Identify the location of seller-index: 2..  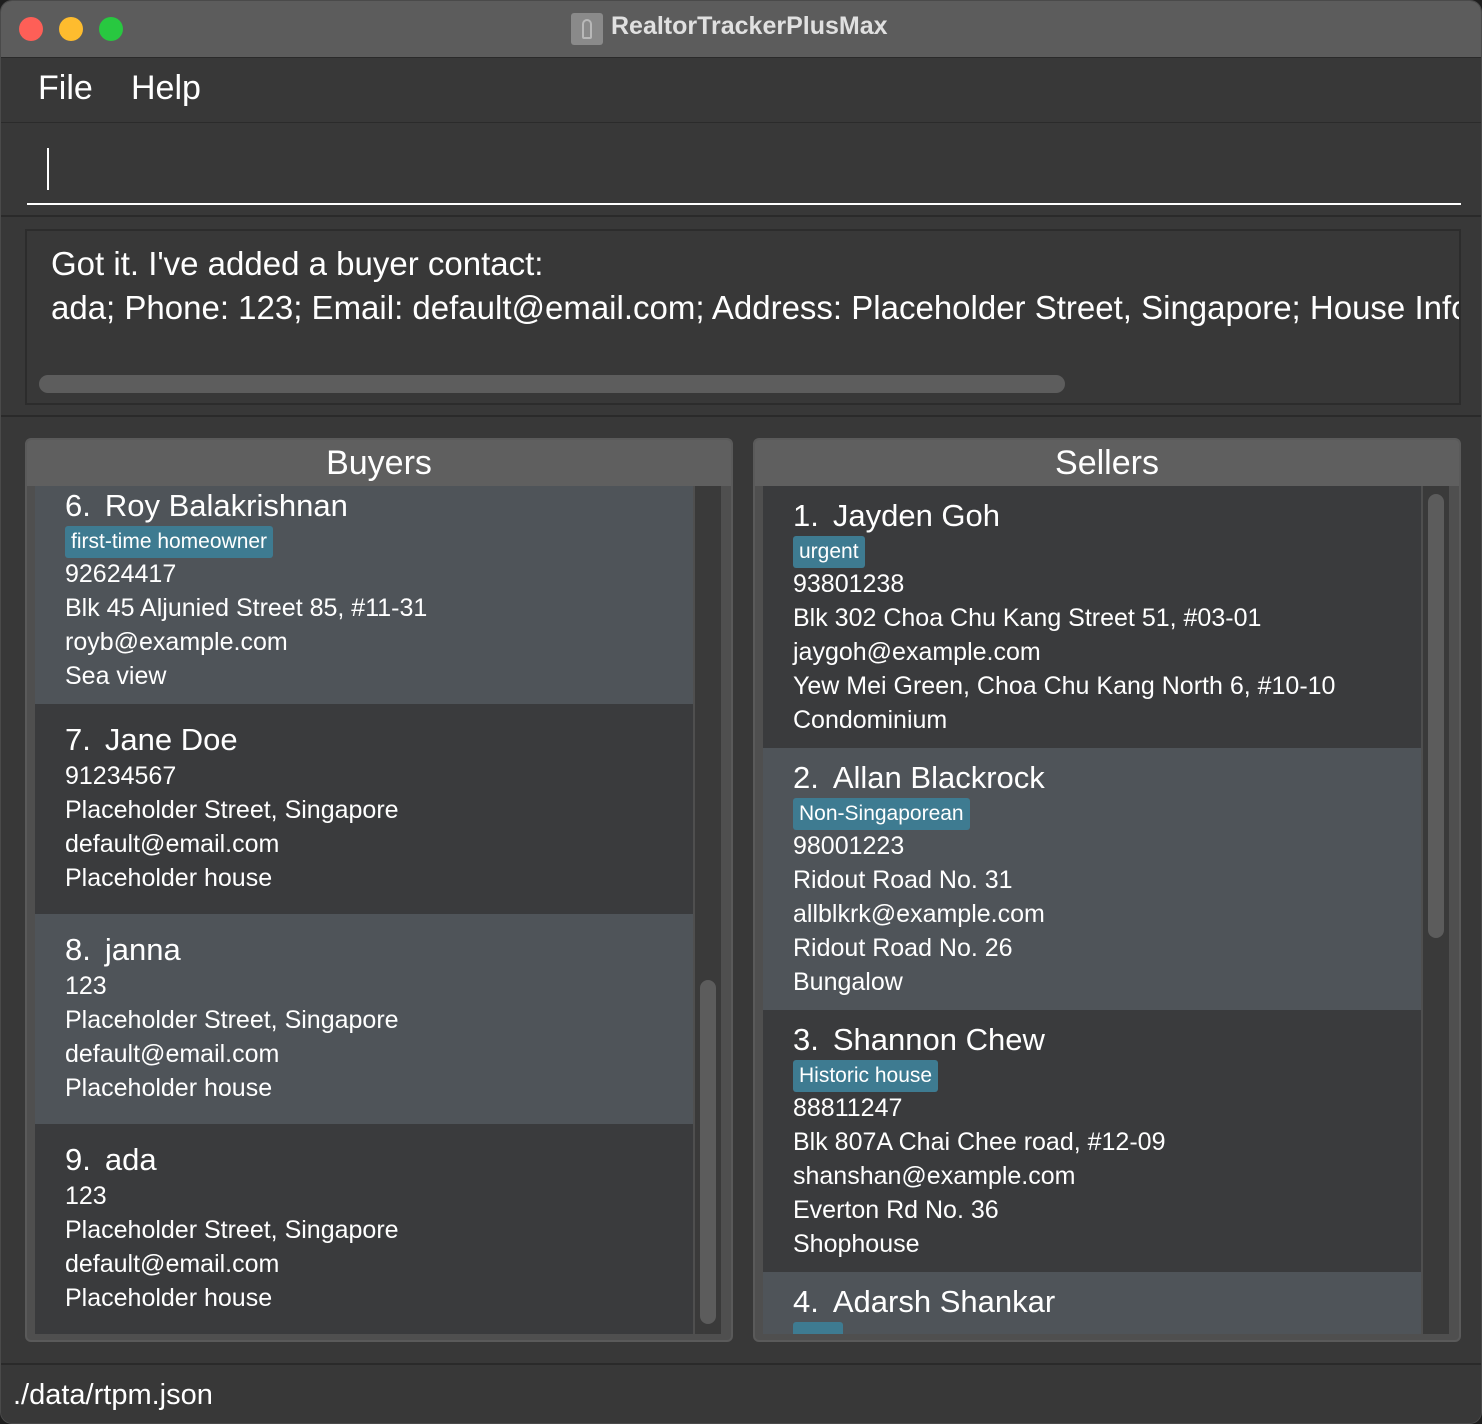
(806, 777).